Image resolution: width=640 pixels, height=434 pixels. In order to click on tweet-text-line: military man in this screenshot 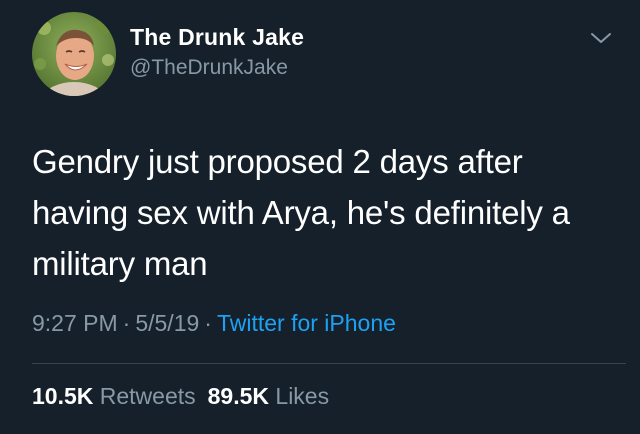, I will do `click(120, 263)`.